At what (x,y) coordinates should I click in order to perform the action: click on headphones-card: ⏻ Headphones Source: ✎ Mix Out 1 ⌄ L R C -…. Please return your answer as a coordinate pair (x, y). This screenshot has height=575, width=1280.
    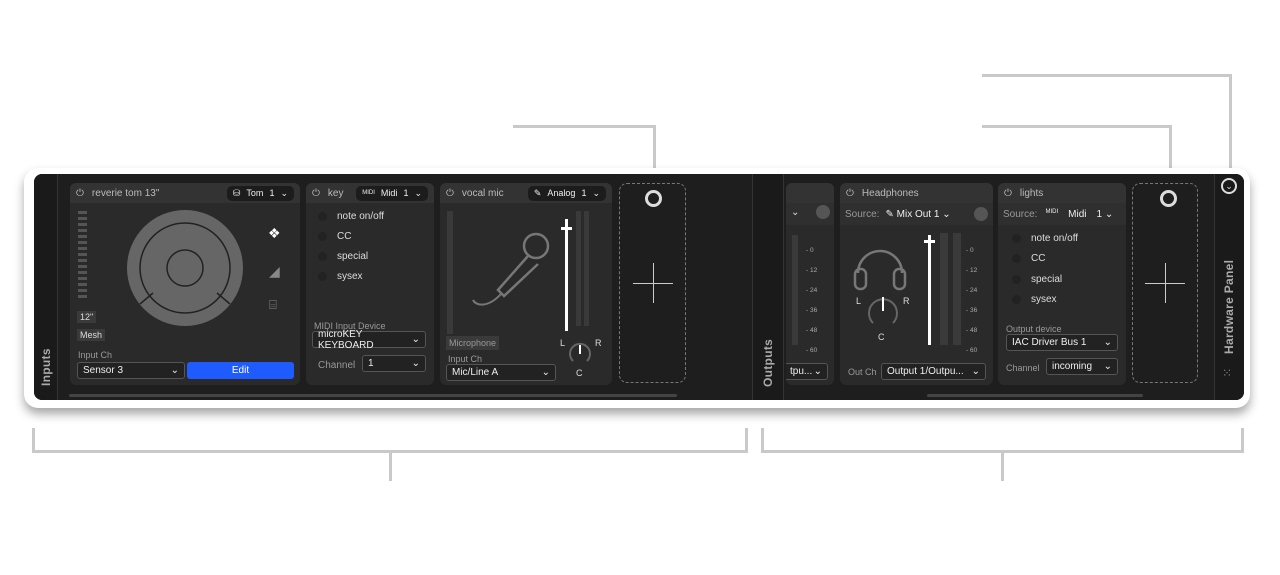
    Looking at the image, I should click on (916, 284).